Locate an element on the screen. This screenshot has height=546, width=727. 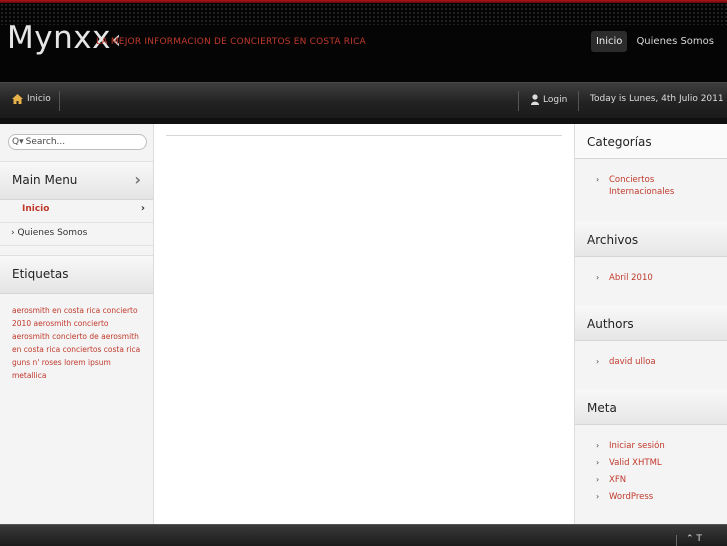
category-link: › Conciertos Internacionales is located at coordinates (656, 186).